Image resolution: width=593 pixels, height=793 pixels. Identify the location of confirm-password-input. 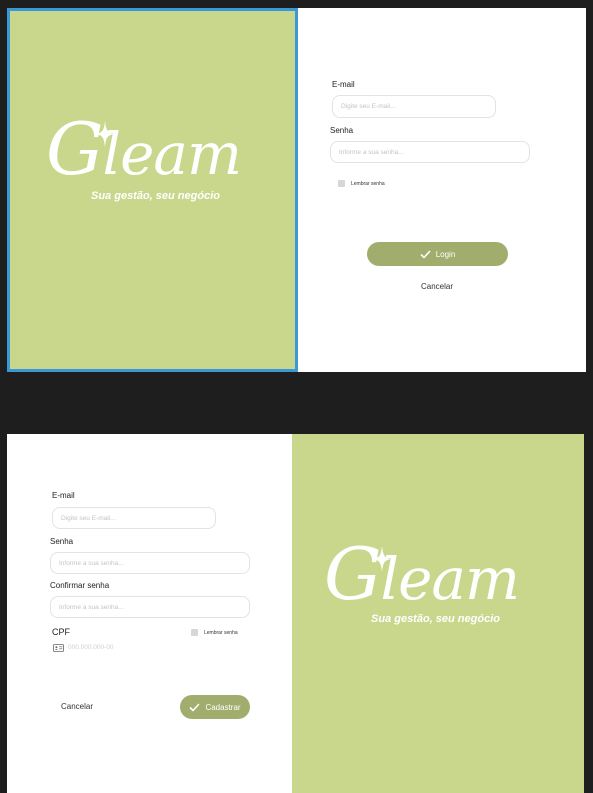
(150, 607).